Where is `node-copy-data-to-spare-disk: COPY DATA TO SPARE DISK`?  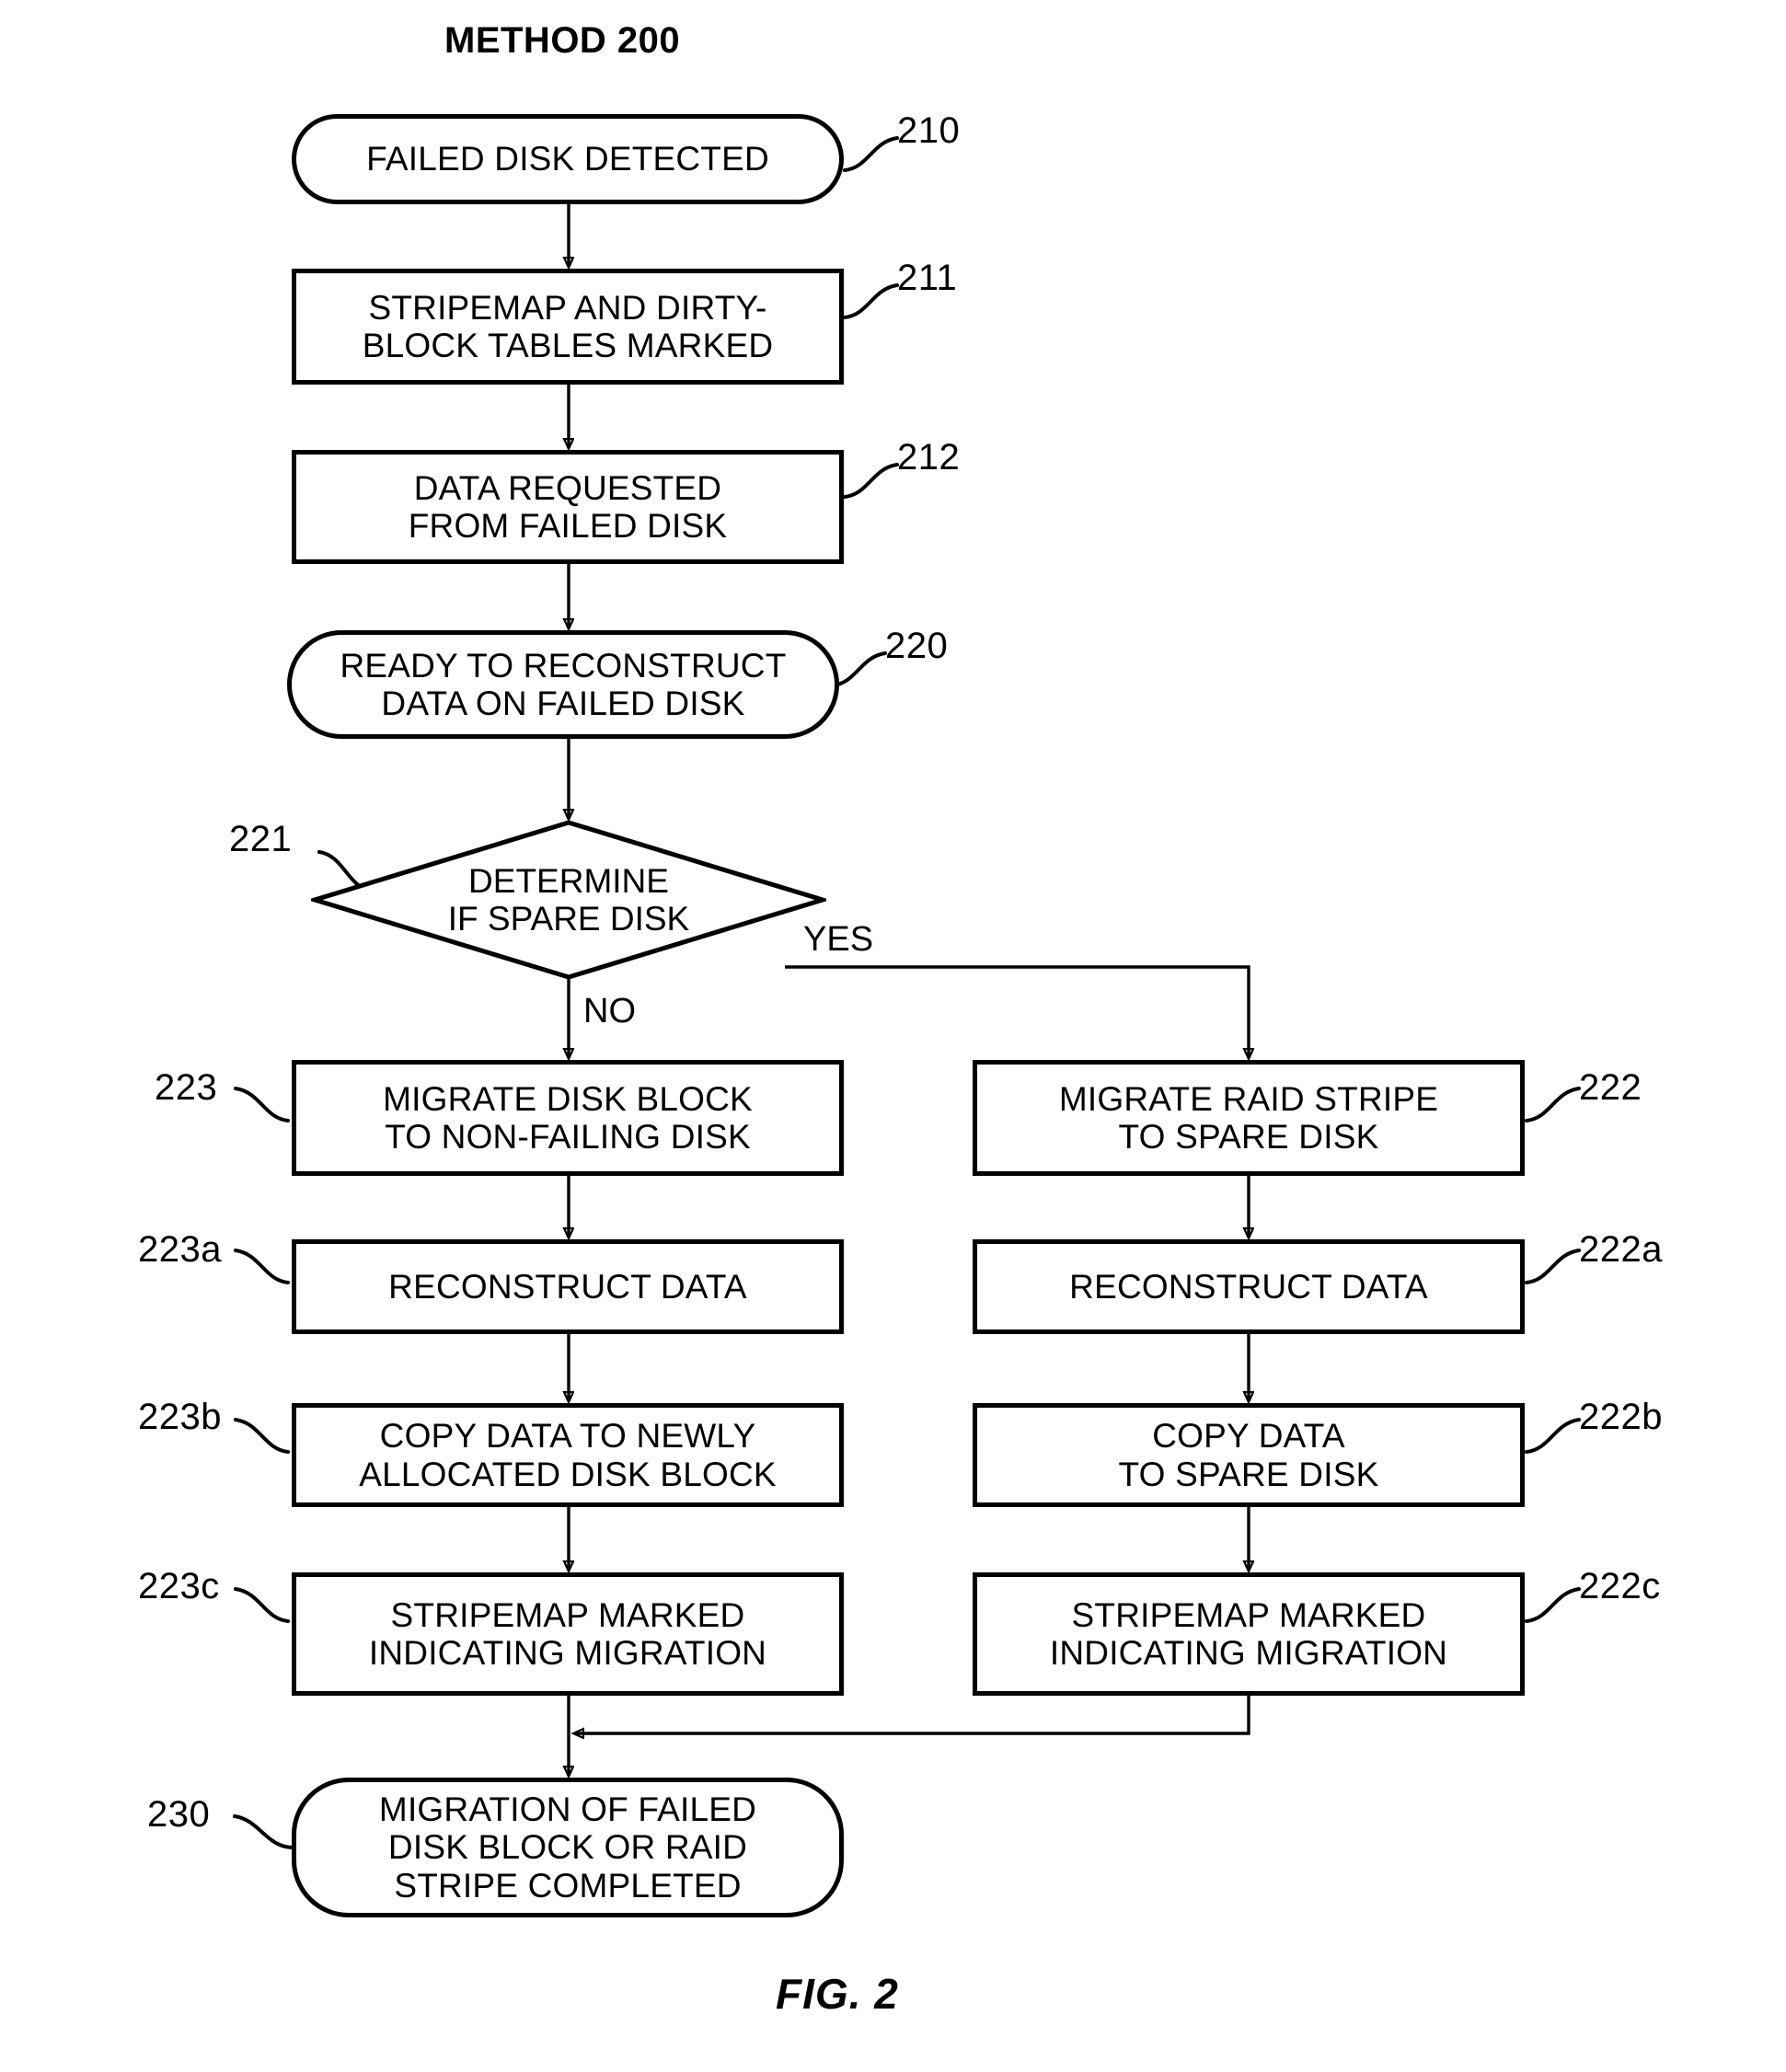
node-copy-data-to-spare-disk: COPY DATA TO SPARE DISK is located at coordinates (1249, 1455).